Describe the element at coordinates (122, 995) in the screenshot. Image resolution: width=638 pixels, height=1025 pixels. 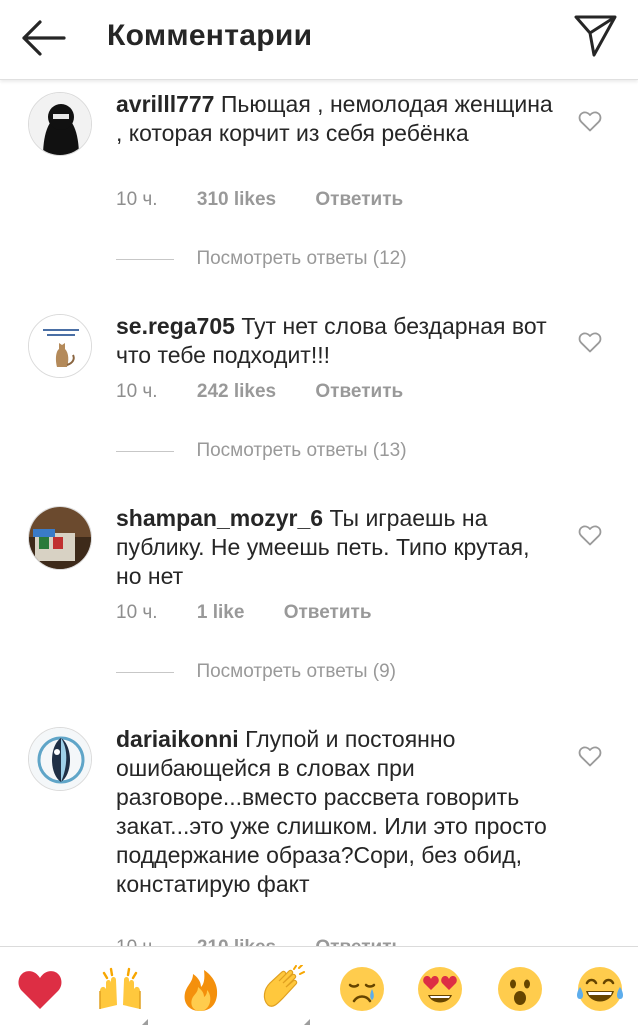
I see `raising-hands-icon` at that location.